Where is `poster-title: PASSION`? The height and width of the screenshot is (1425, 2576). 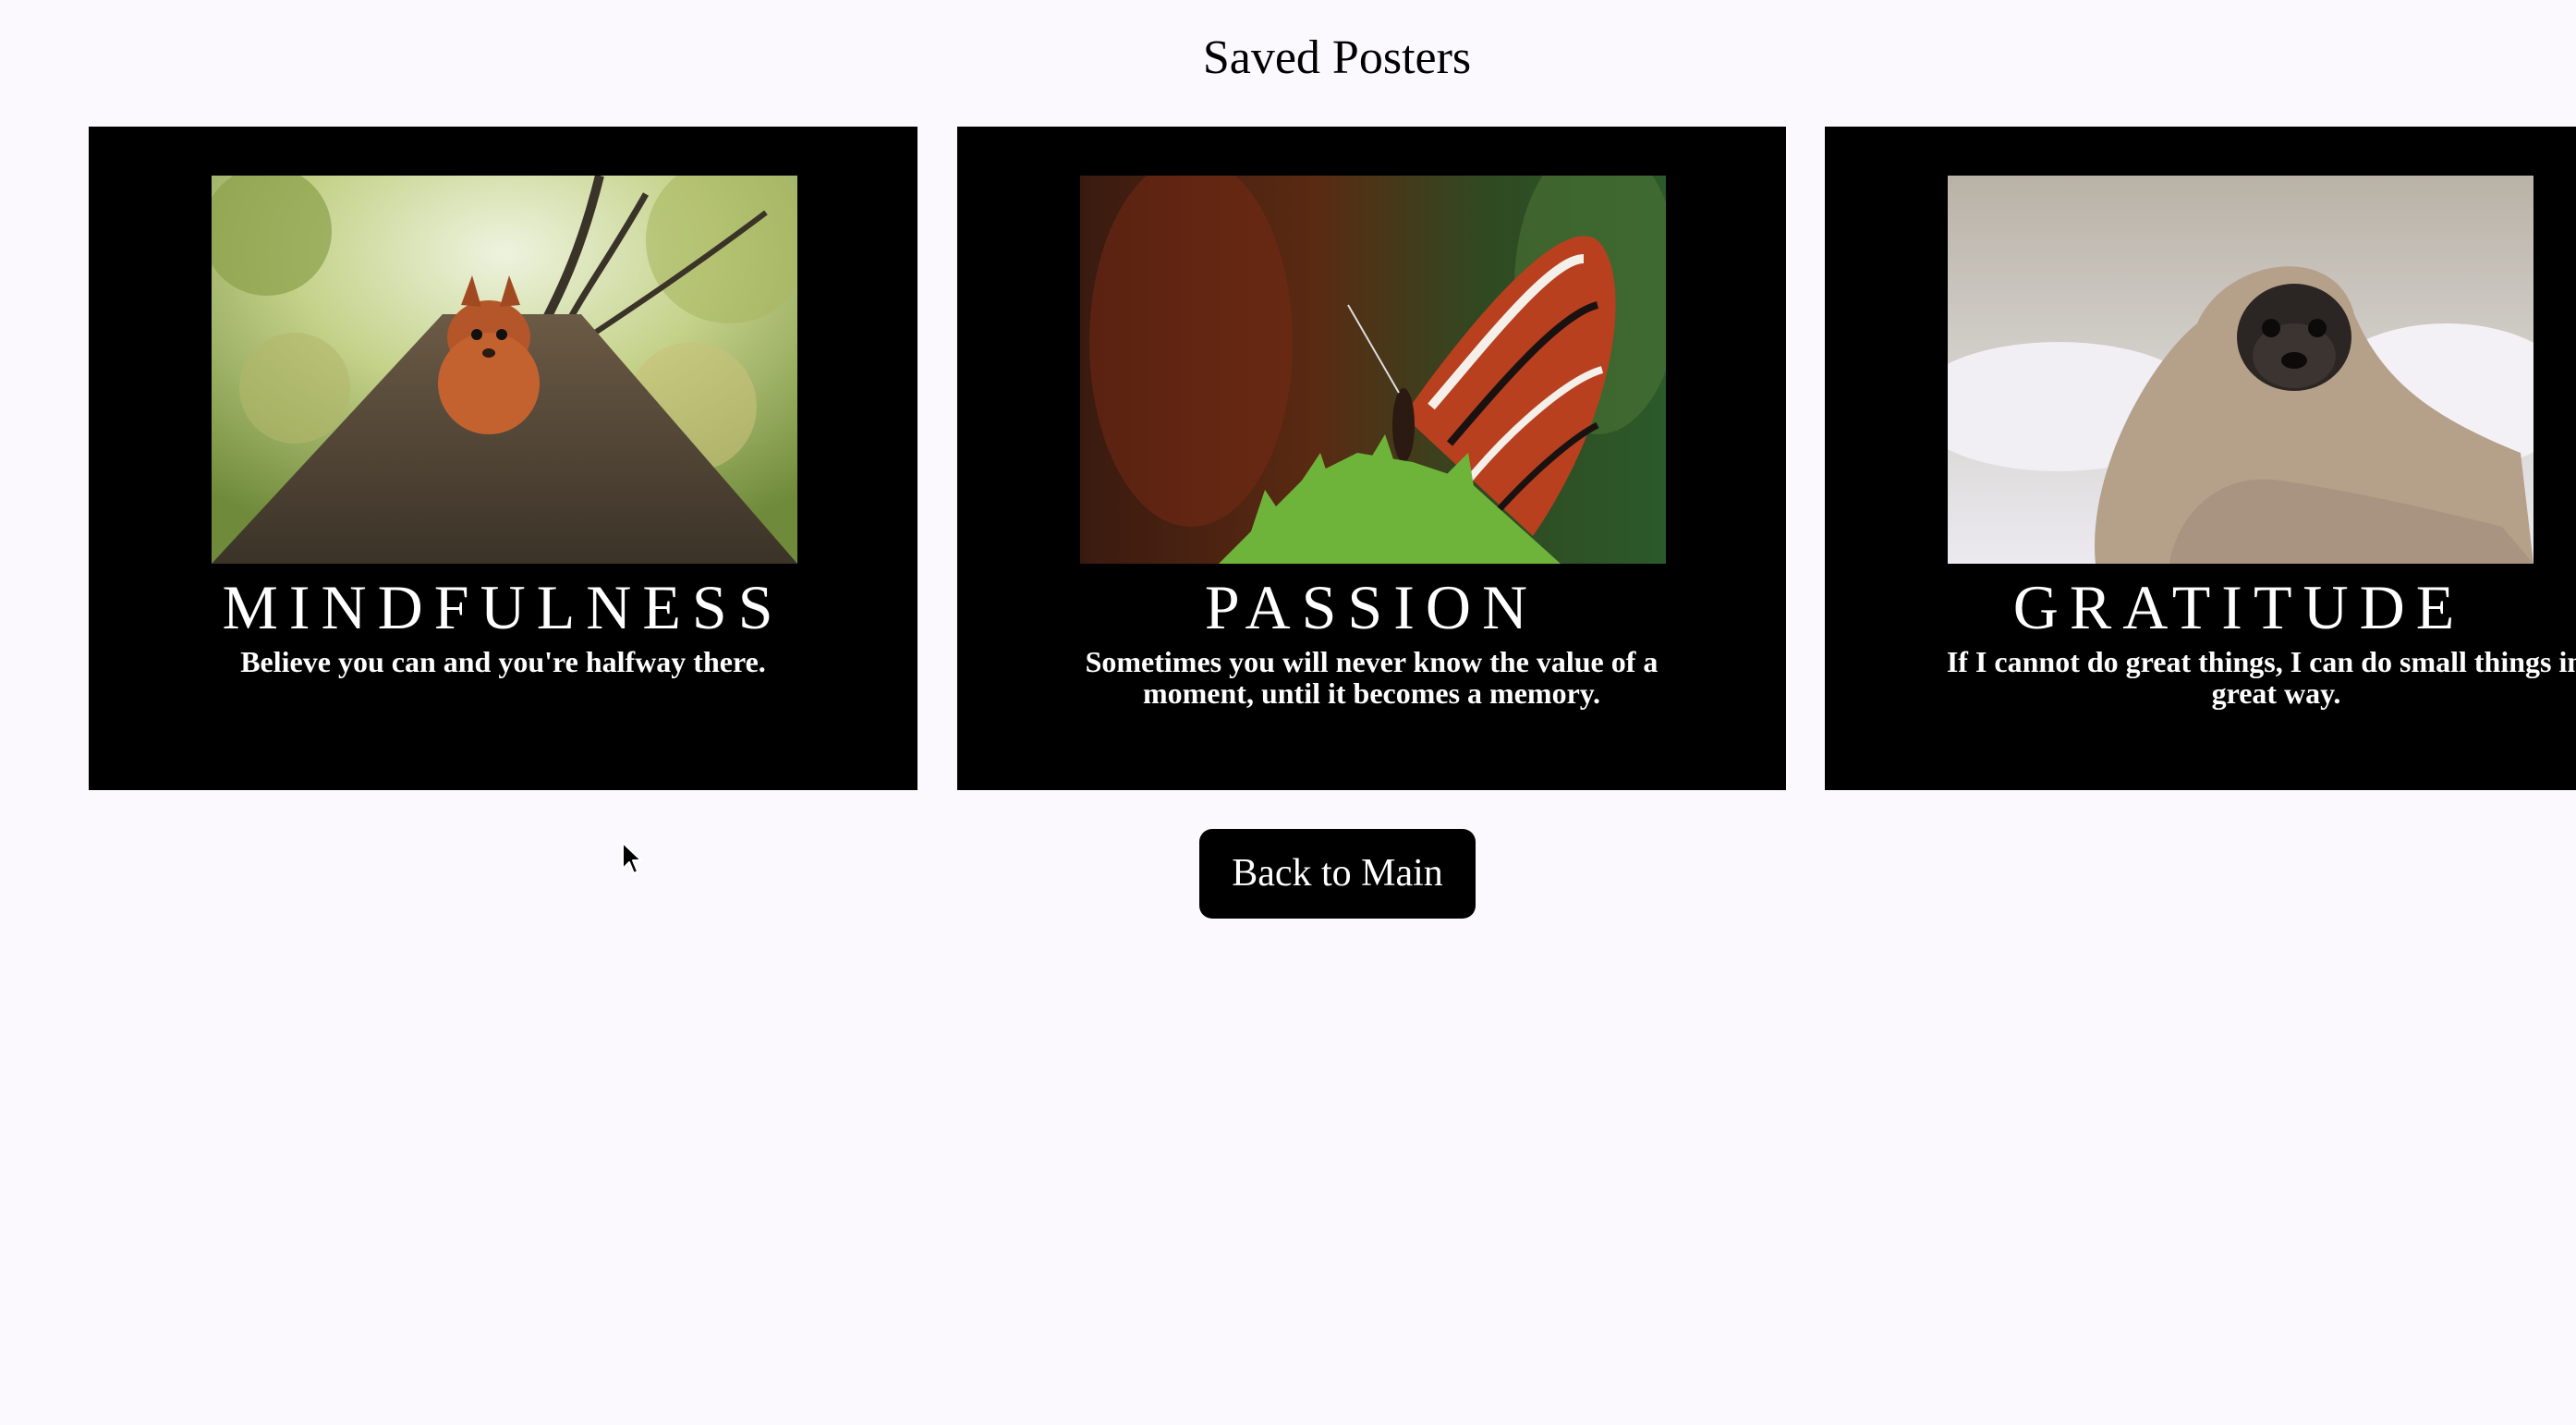
poster-title: PASSION is located at coordinates (1371, 607).